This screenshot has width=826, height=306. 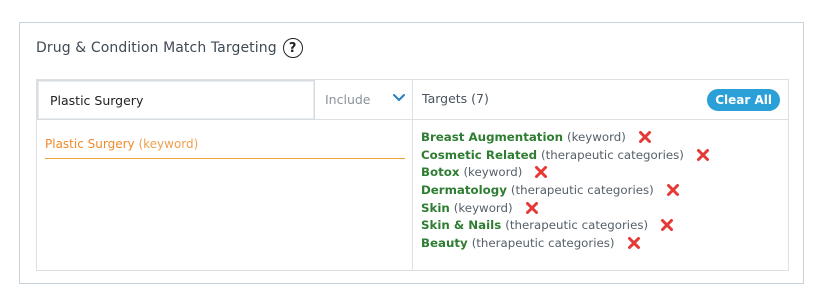 What do you see at coordinates (565, 208) in the screenshot?
I see `target-item: Skin (keyword)` at bounding box center [565, 208].